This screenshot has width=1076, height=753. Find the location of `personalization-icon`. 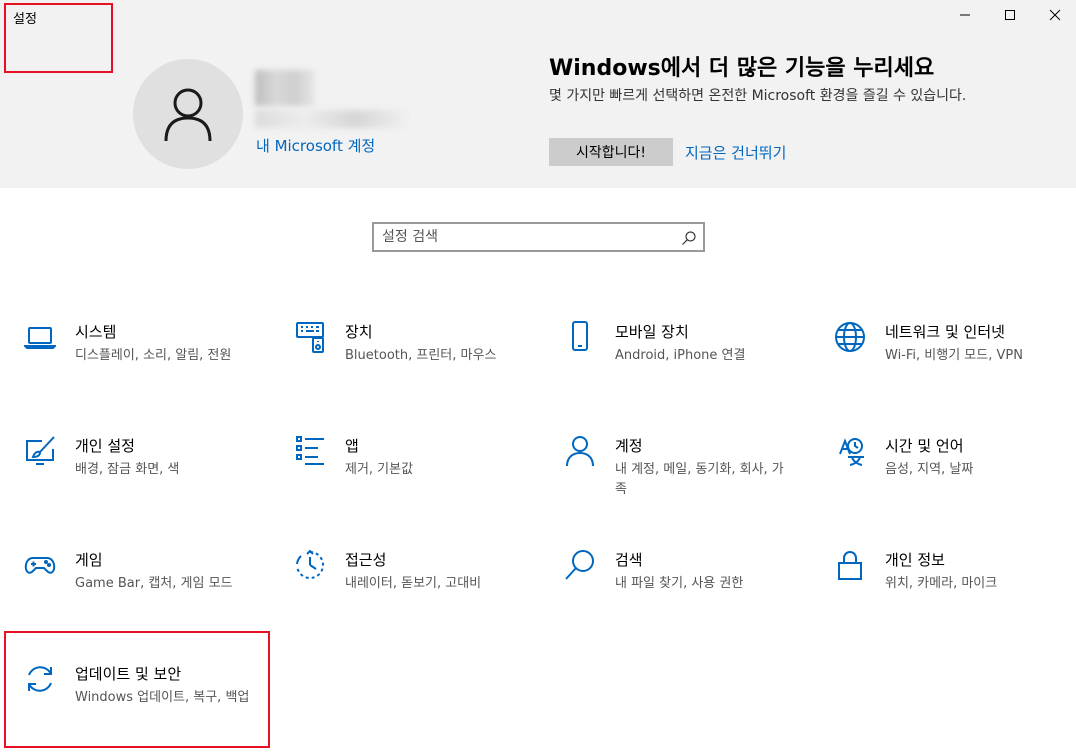

personalization-icon is located at coordinates (40, 450).